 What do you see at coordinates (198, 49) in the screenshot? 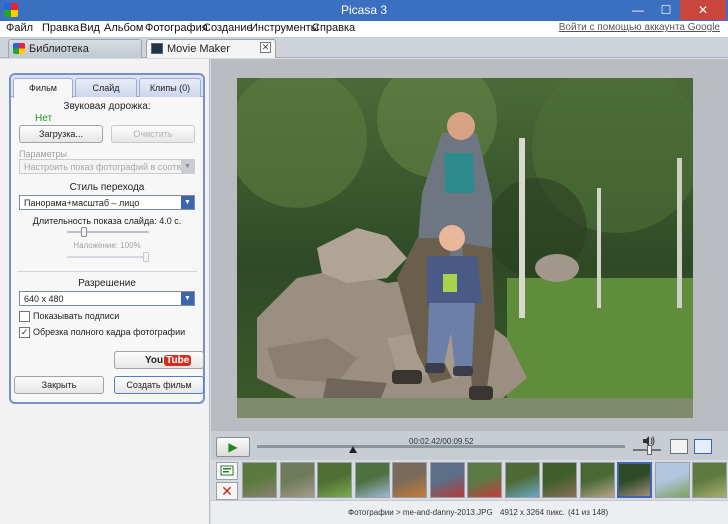
I see `tab-movie-maker-label: Movie Maker` at bounding box center [198, 49].